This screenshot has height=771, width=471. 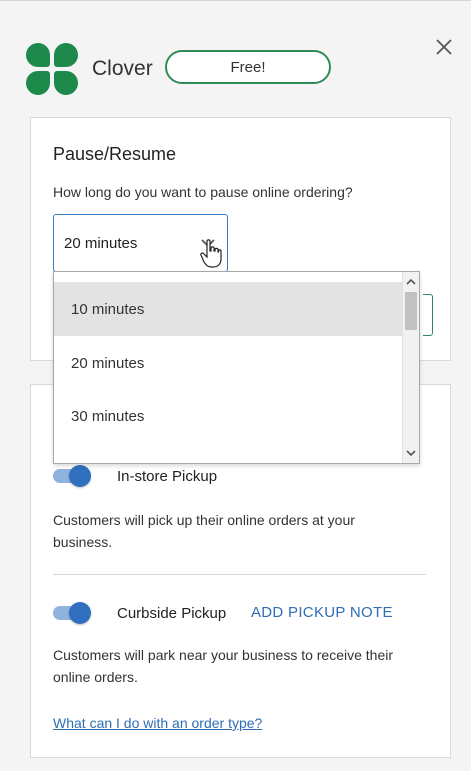 I want to click on curbside-pickup-label: Curbside Pickup, so click(x=172, y=613).